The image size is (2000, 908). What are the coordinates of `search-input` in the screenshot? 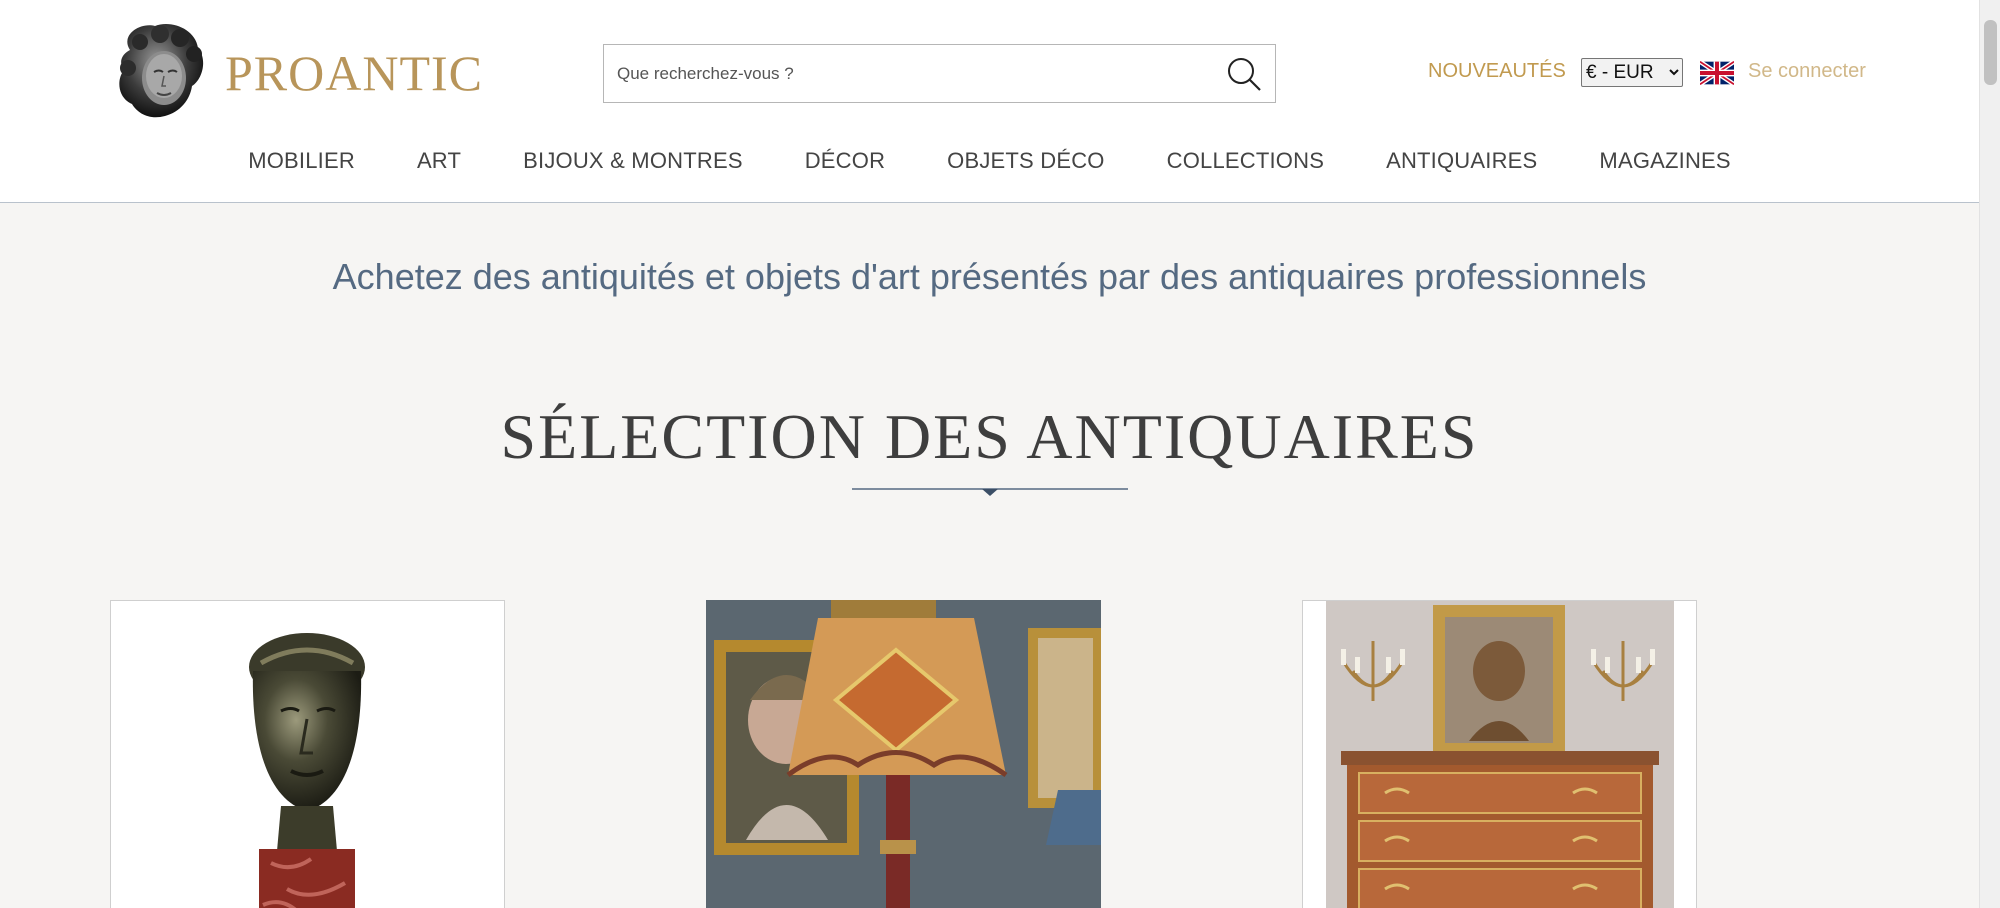 It's located at (904, 73).